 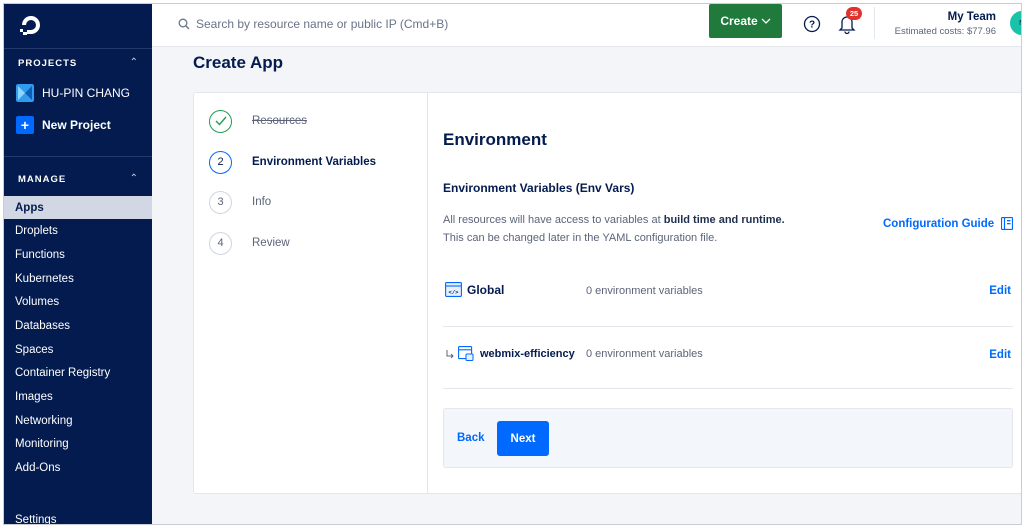 What do you see at coordinates (766, 21) in the screenshot?
I see `chevron-down-icon` at bounding box center [766, 21].